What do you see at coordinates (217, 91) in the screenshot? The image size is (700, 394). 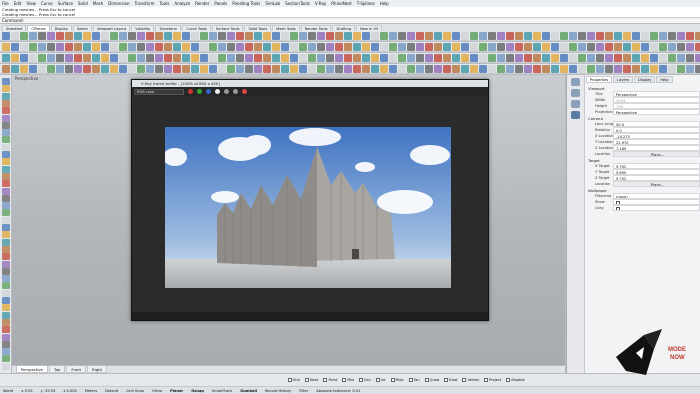 I see `alpha-channel-icon` at bounding box center [217, 91].